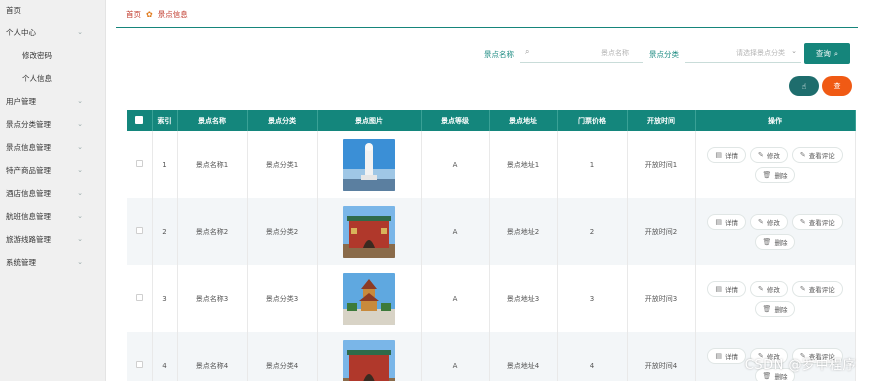 The image size is (870, 381). I want to click on sidebar-item-label: 特产商品管理, so click(28, 170).